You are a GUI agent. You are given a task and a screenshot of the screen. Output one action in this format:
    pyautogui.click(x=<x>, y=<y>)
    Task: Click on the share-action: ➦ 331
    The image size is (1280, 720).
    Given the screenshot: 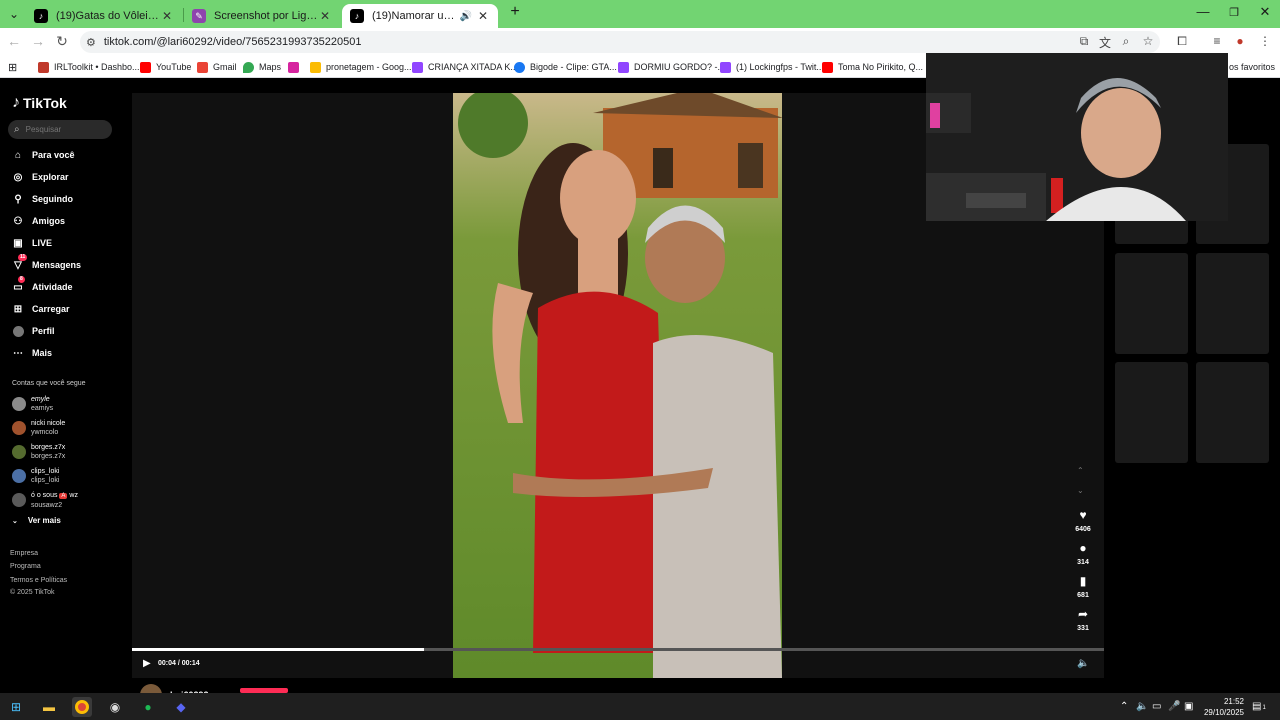 What is the action you would take?
    pyautogui.click(x=1083, y=619)
    